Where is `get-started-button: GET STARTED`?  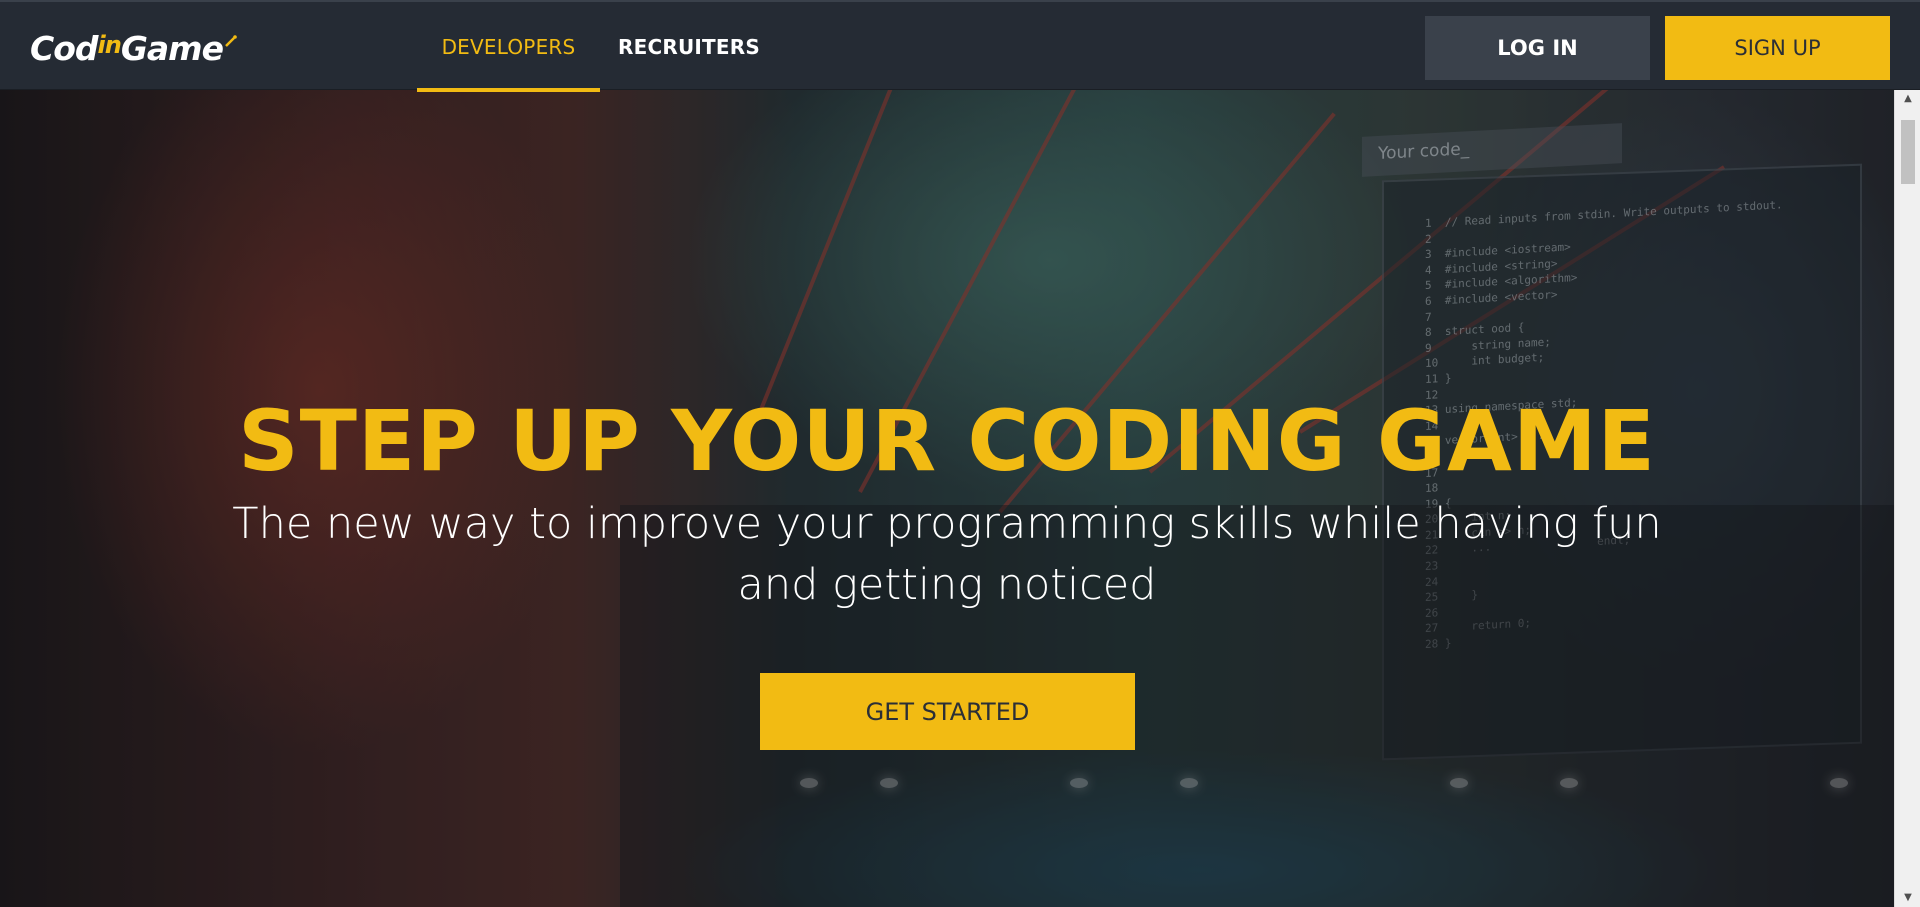 get-started-button: GET STARTED is located at coordinates (947, 711).